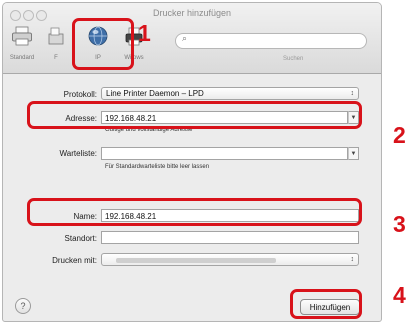 The image size is (416, 323). What do you see at coordinates (22, 58) in the screenshot?
I see `toolbar-standard-label: Standard` at bounding box center [22, 58].